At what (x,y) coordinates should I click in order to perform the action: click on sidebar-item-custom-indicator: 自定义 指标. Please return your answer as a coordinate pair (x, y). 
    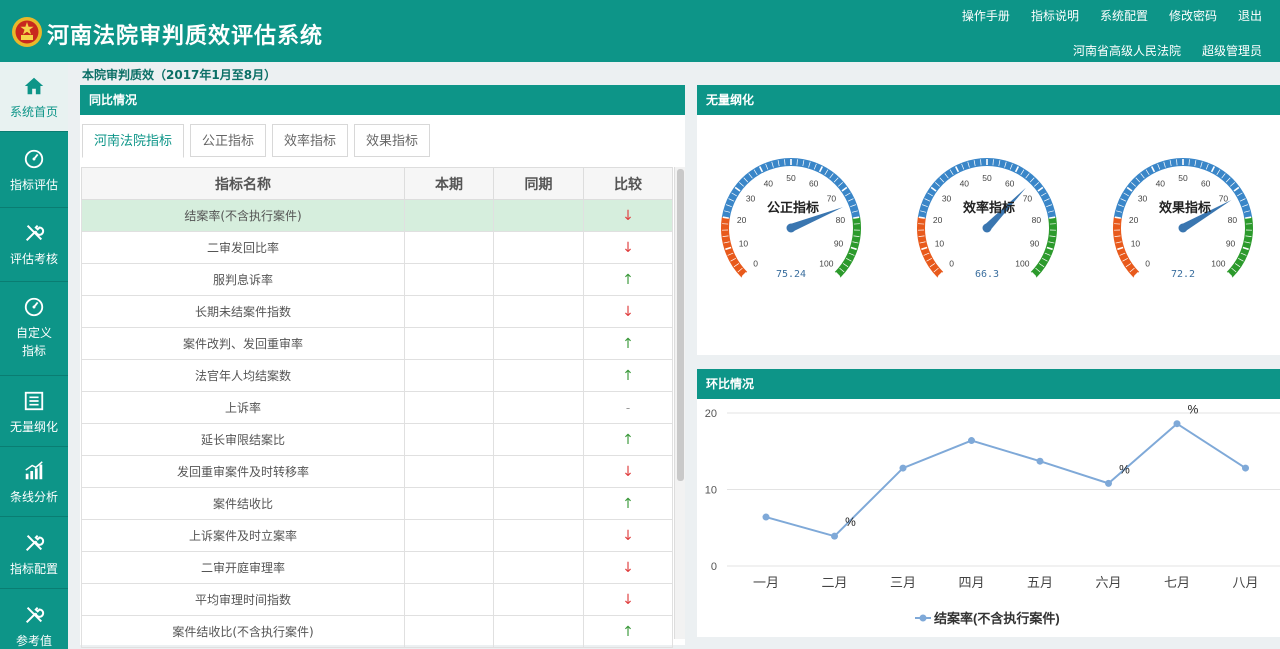
    Looking at the image, I should click on (34, 329).